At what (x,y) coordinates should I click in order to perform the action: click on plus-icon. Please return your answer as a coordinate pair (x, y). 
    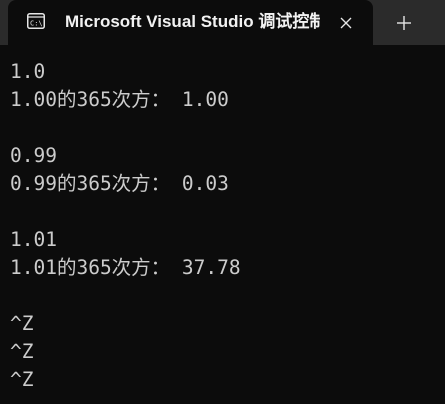
    Looking at the image, I should click on (404, 23).